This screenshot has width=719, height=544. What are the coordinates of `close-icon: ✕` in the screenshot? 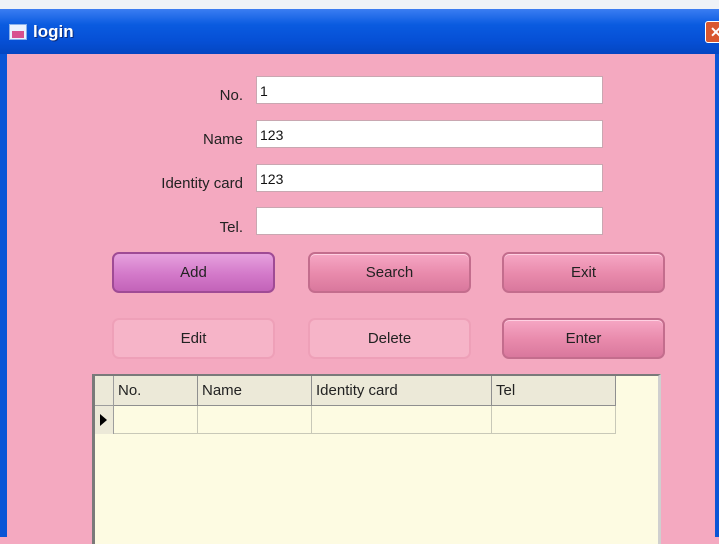 It's located at (712, 32).